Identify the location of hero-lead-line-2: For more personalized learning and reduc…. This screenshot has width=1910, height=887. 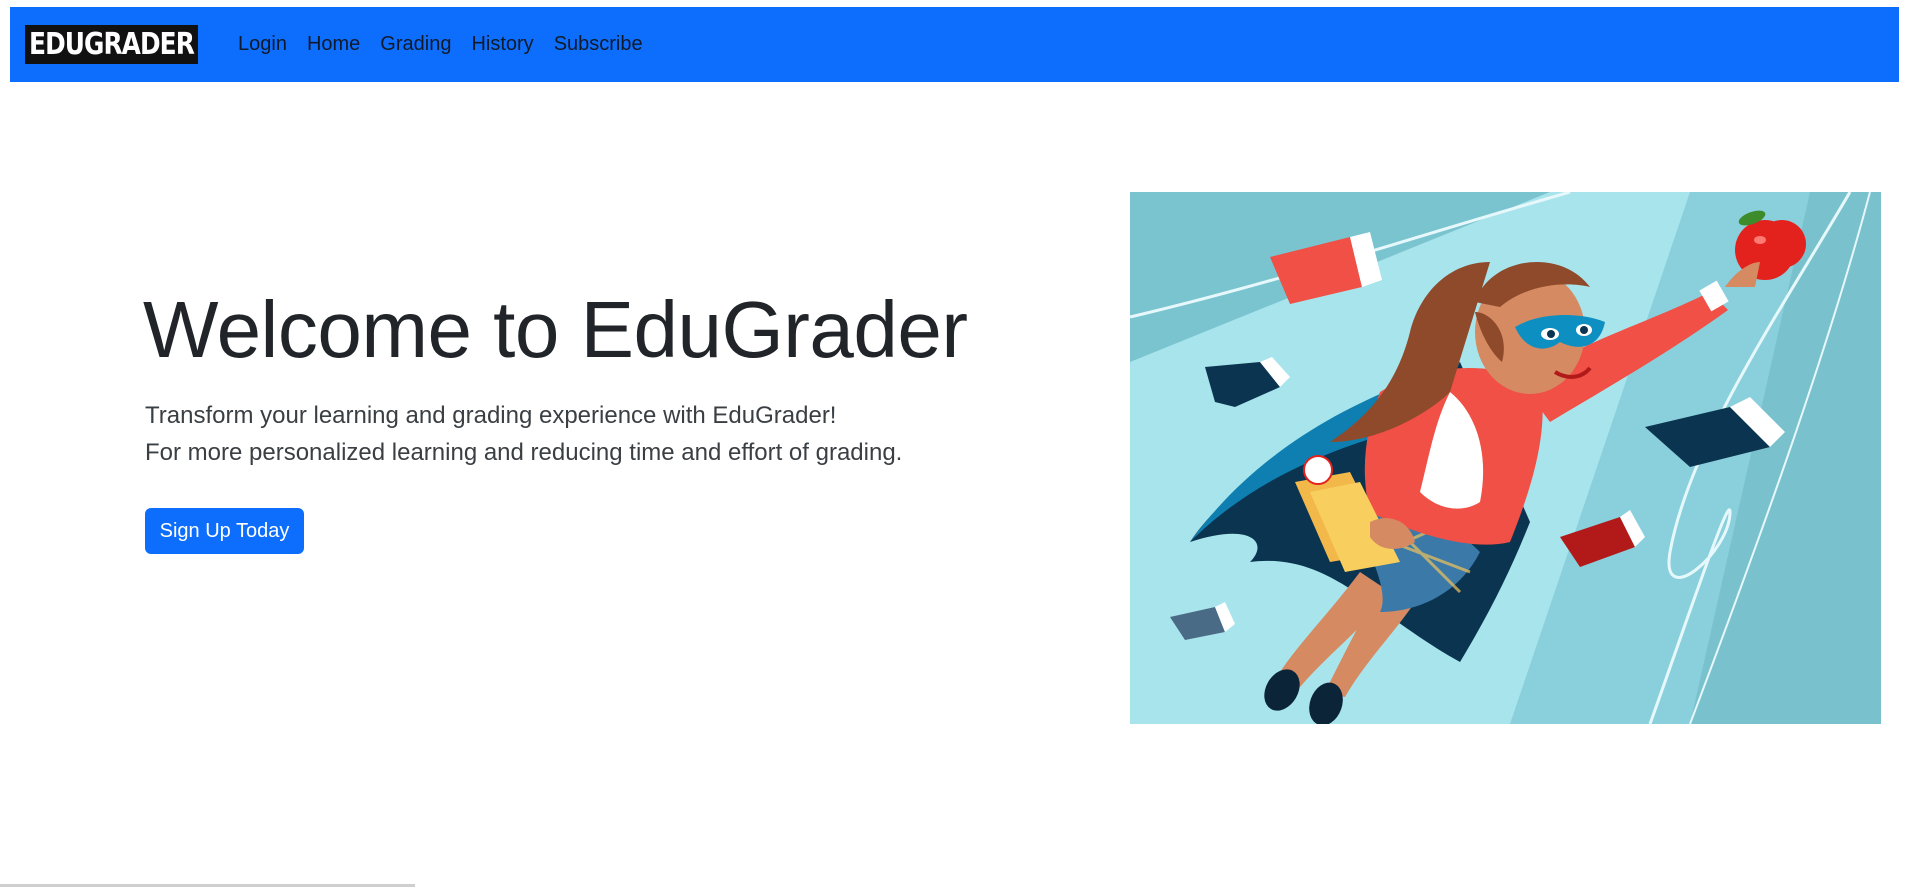
(524, 452).